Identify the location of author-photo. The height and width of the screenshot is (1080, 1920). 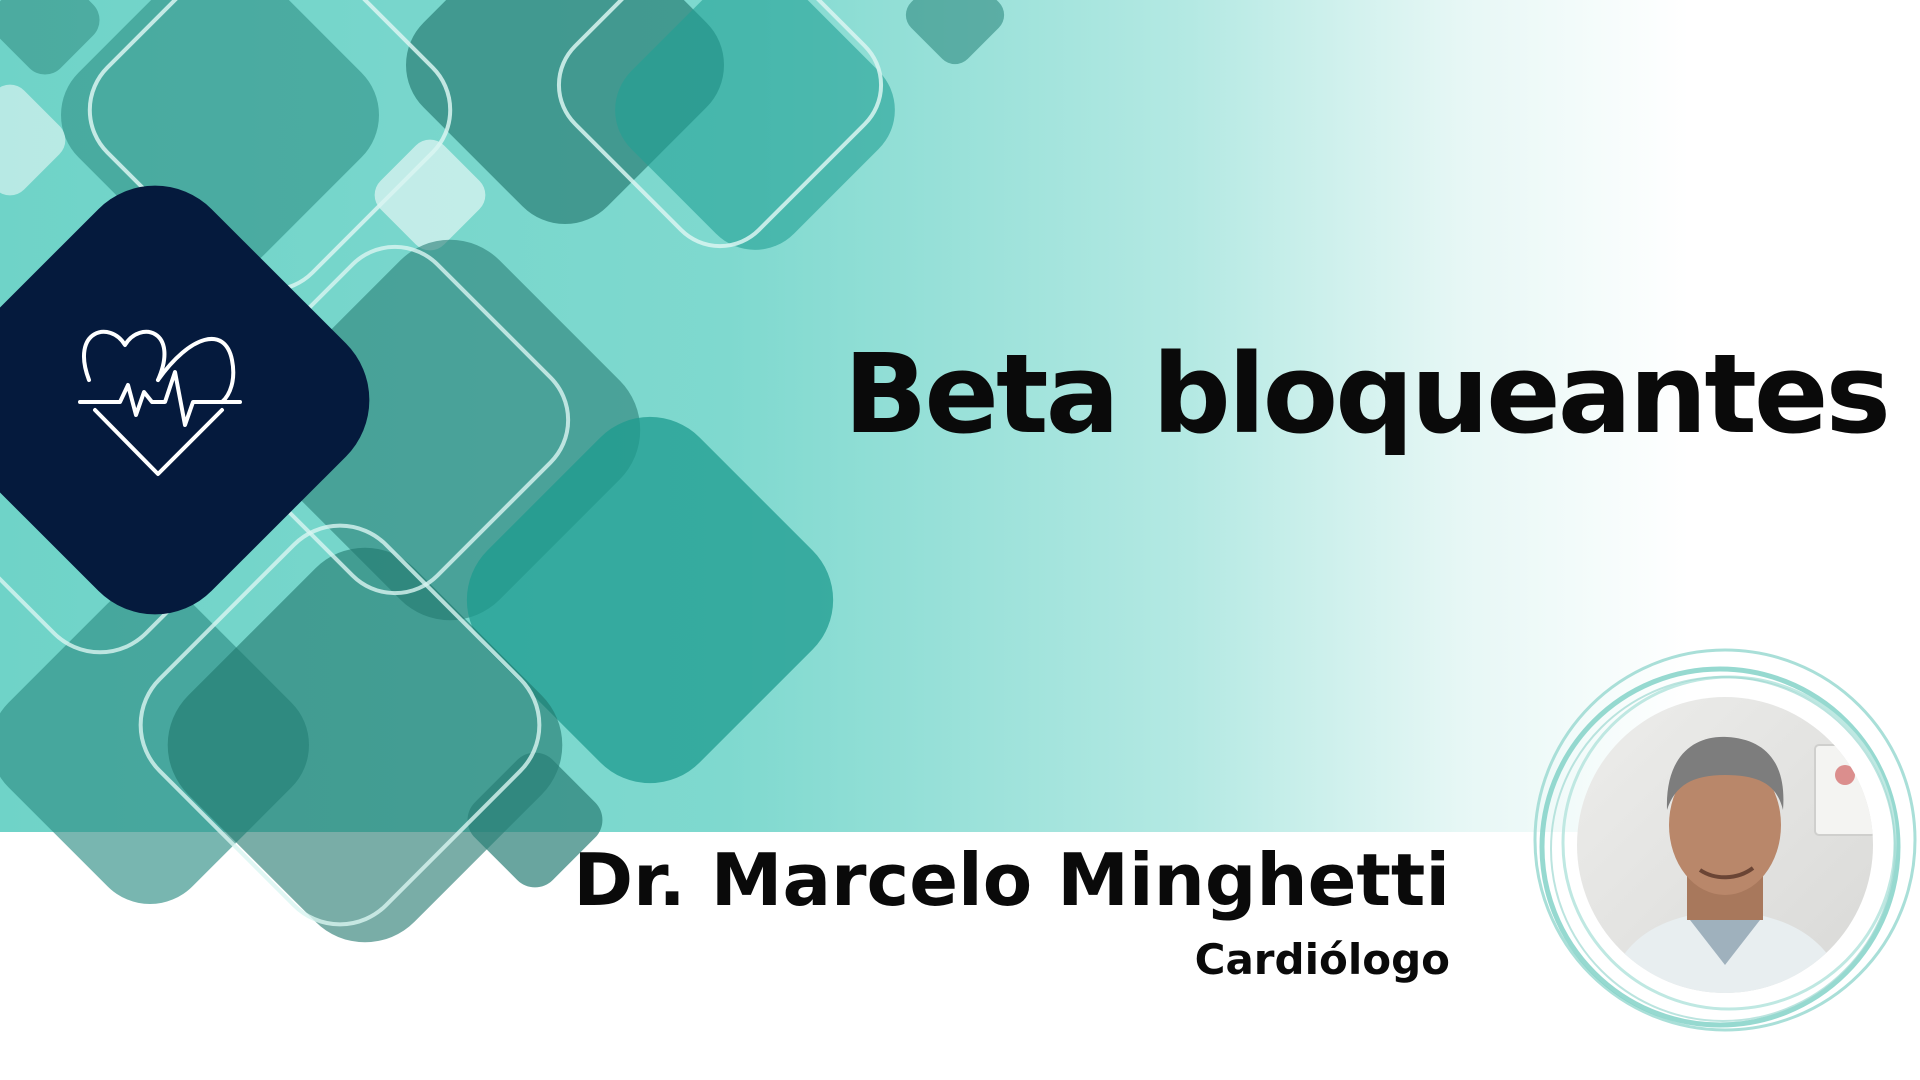
(1717, 840).